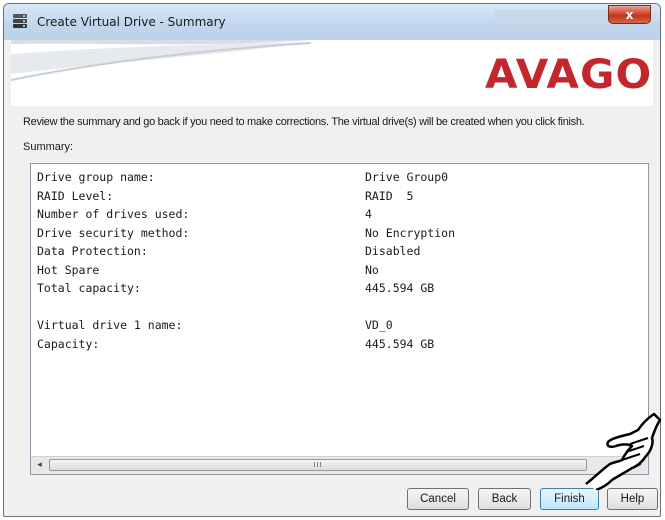  What do you see at coordinates (337, 198) in the screenshot?
I see `summary-row: RAID Level: RAID 5` at bounding box center [337, 198].